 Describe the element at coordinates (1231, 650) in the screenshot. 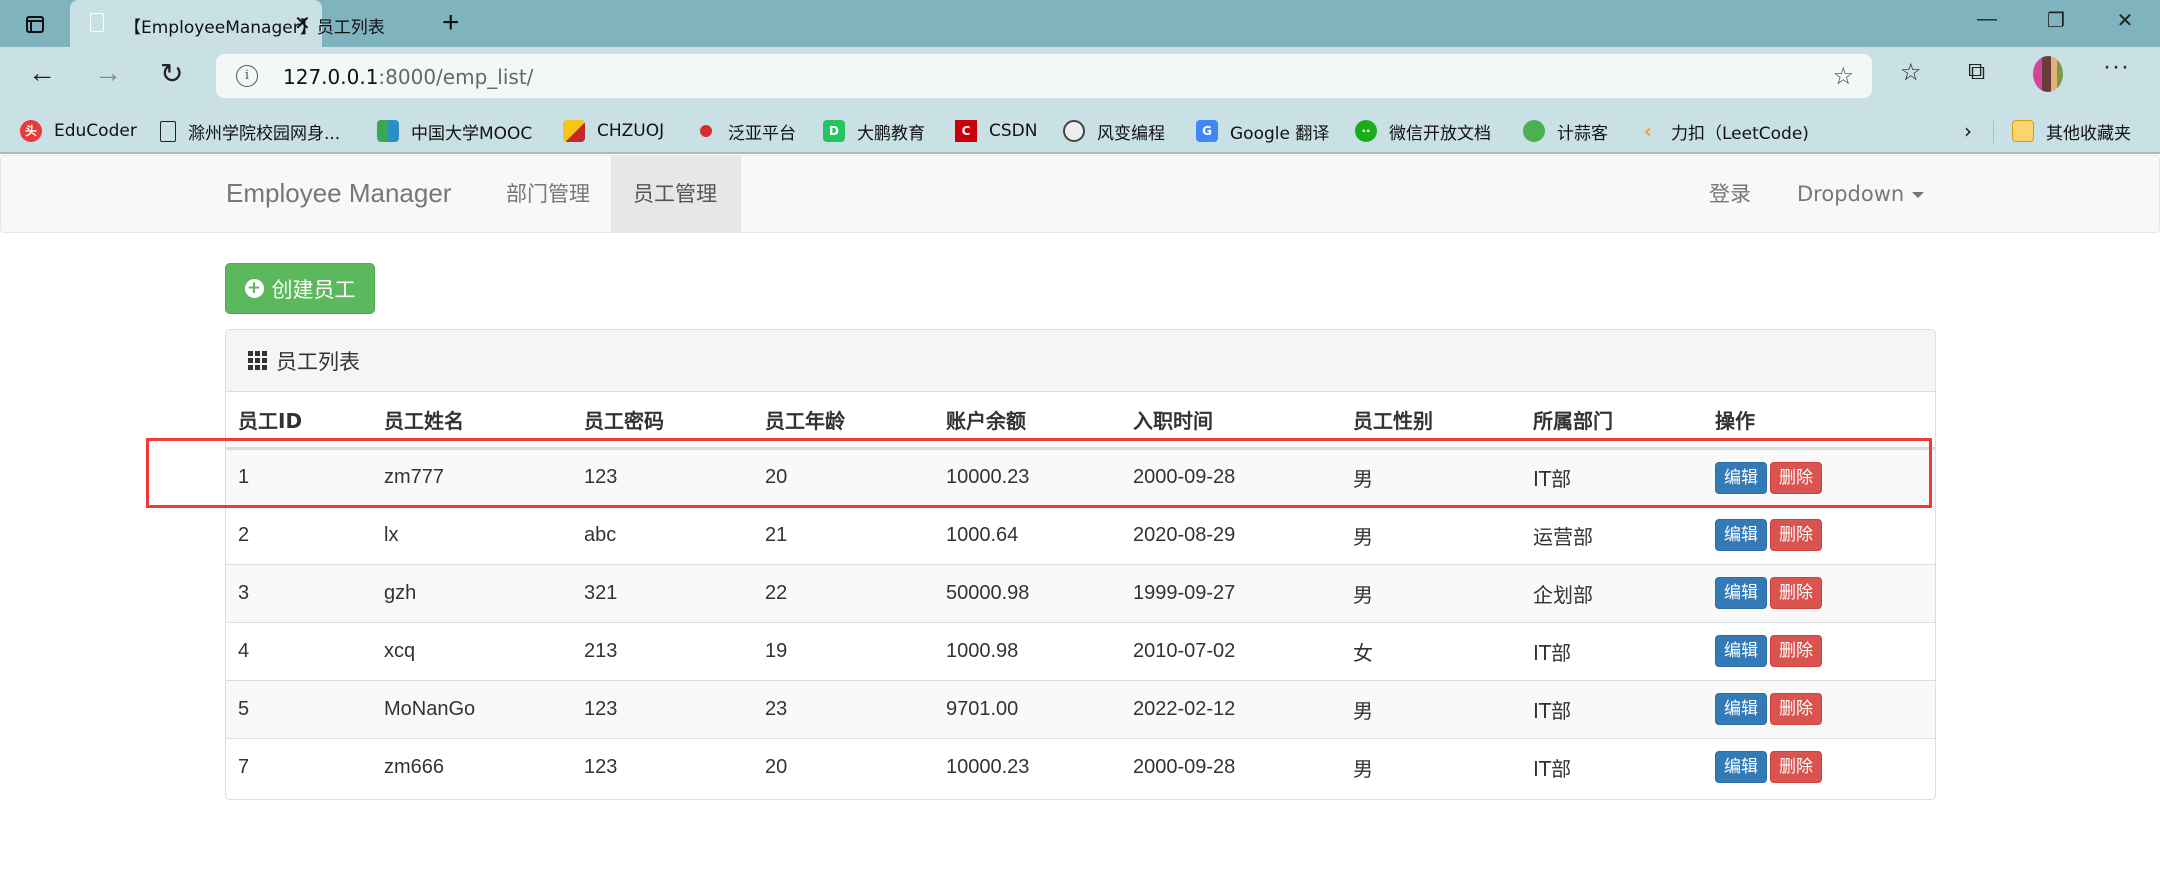

I see `cell-hire-date: 2010-07-02` at that location.